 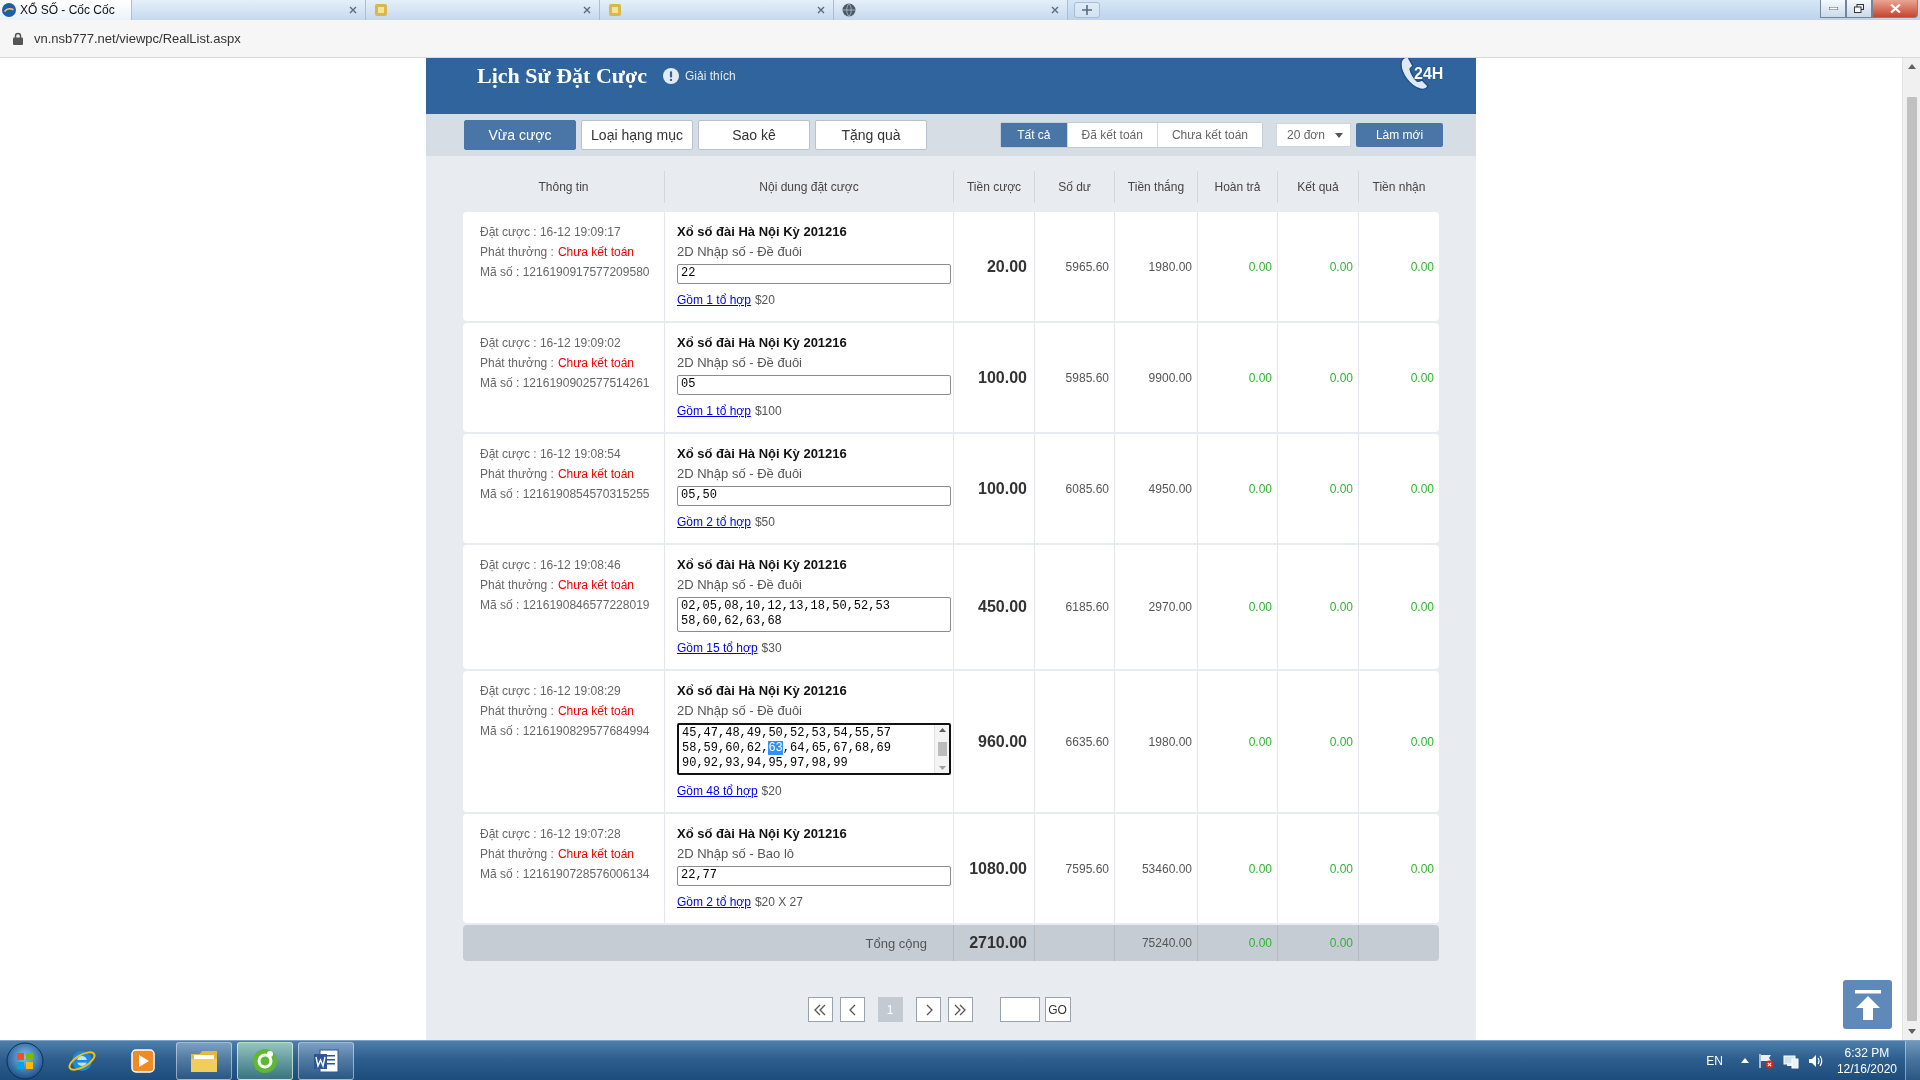 What do you see at coordinates (928, 1009) in the screenshot?
I see `next-page-button` at bounding box center [928, 1009].